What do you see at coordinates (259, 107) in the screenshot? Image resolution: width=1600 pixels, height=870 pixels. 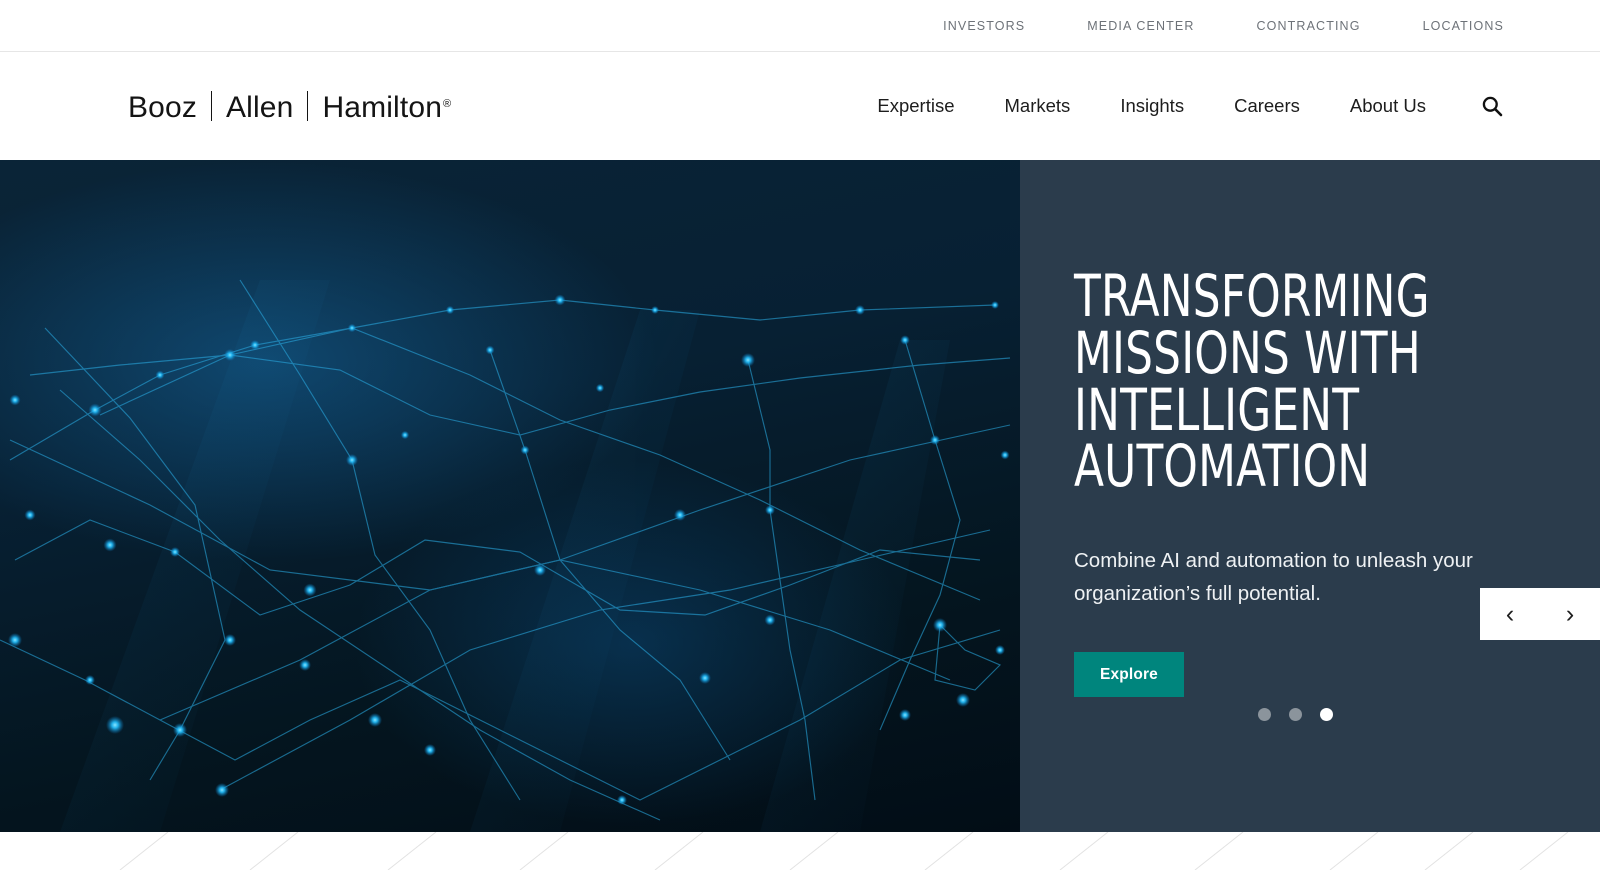 I see `logo-word-allen: Allen` at bounding box center [259, 107].